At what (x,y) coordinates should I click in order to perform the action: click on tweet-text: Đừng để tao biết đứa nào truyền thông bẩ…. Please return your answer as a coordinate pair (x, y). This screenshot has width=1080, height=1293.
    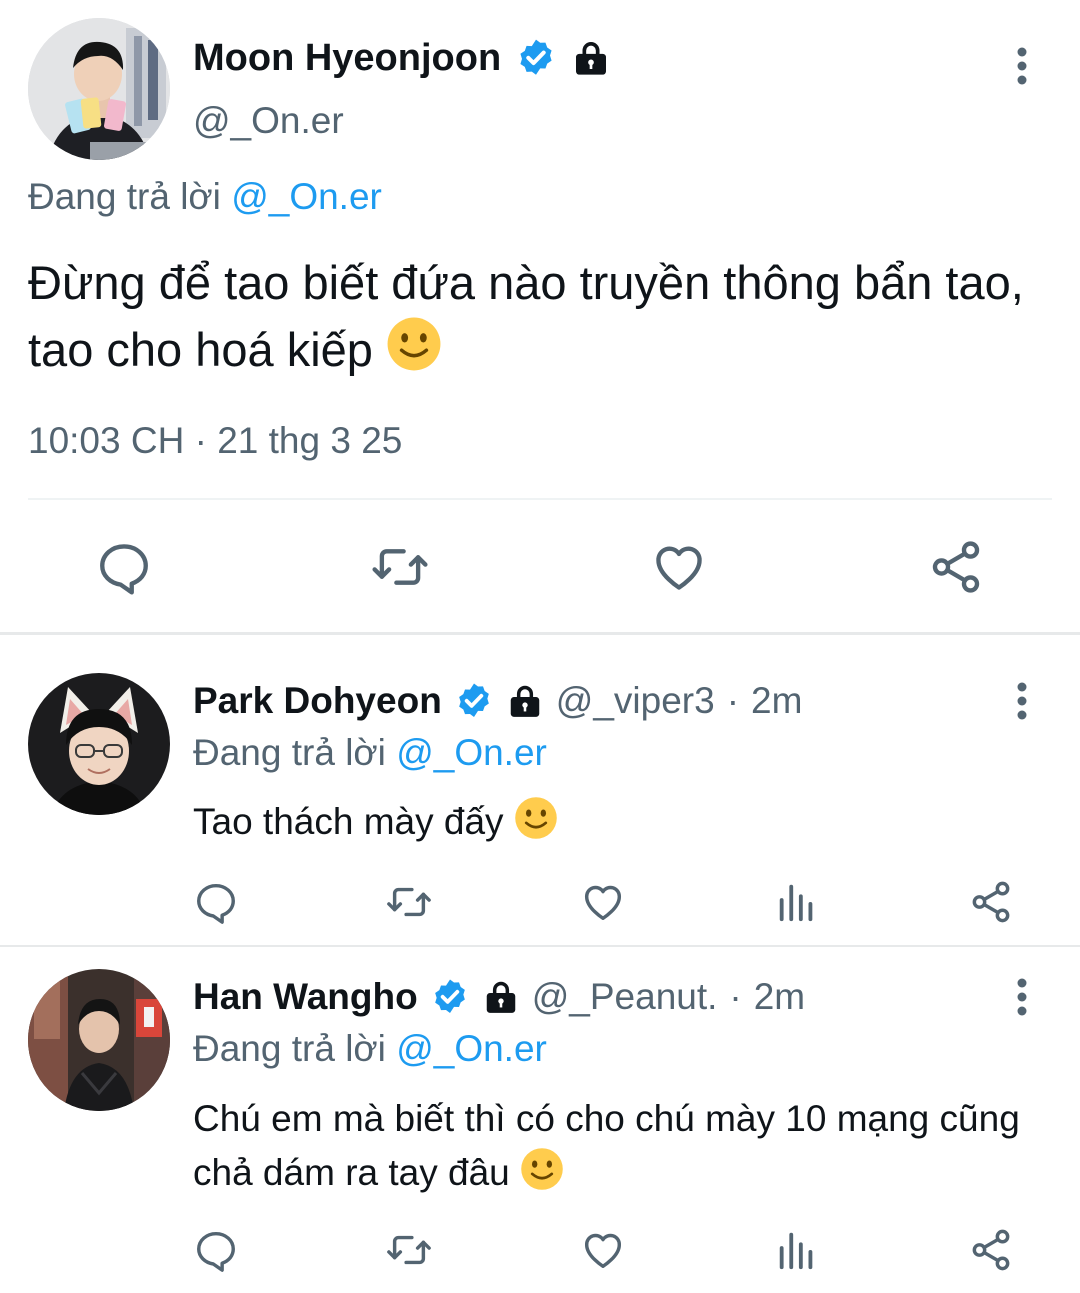
    Looking at the image, I should click on (543, 316).